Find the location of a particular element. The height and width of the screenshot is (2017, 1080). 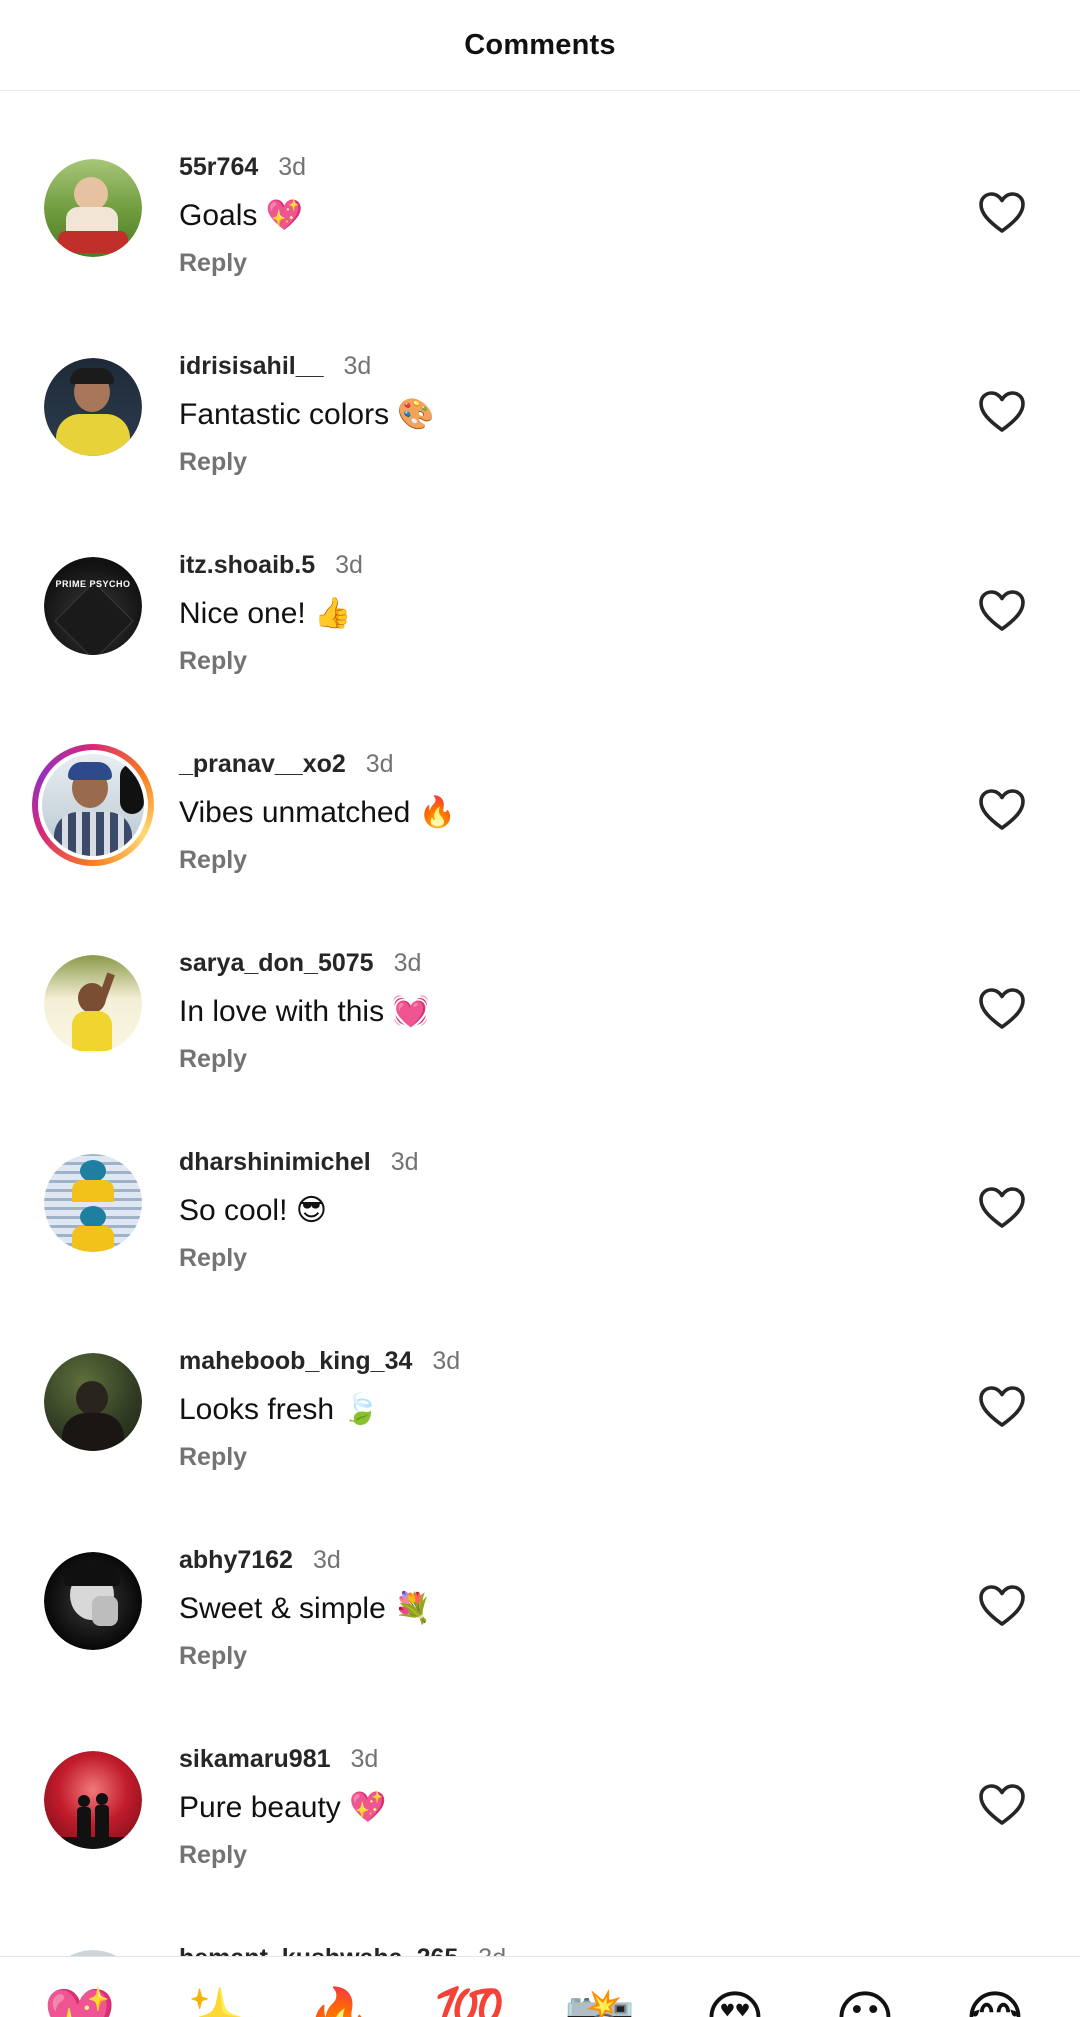

comments-header: Comments is located at coordinates (540, 45).